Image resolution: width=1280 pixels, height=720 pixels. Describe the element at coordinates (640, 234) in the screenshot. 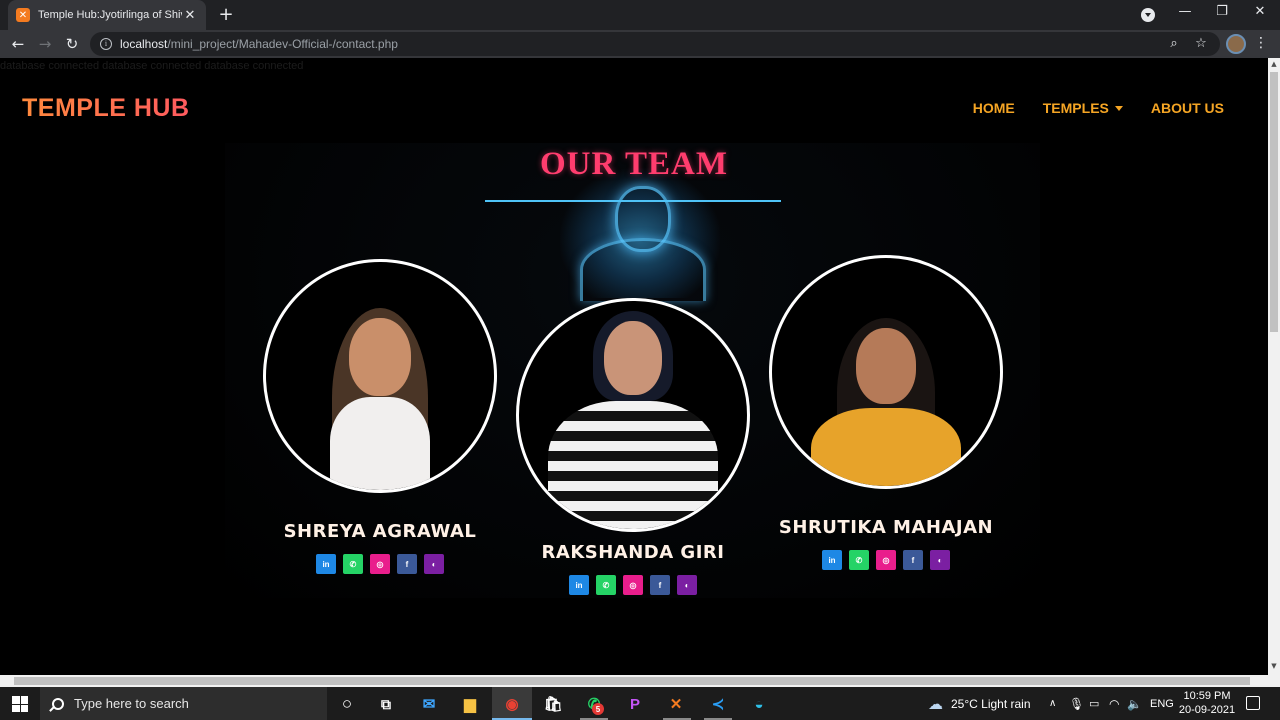

I see `shiva-glow-image` at that location.